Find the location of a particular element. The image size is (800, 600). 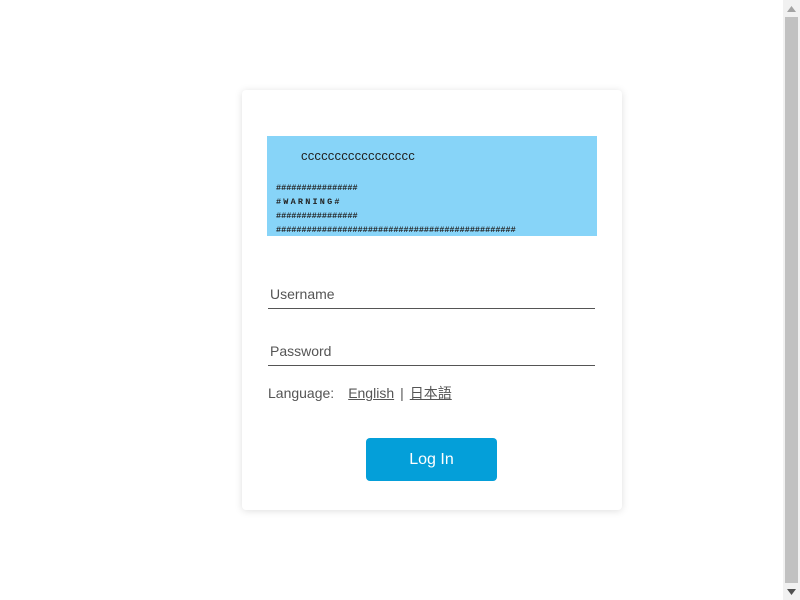

banner-title: ccccccccccccccccc is located at coordinates (358, 155).